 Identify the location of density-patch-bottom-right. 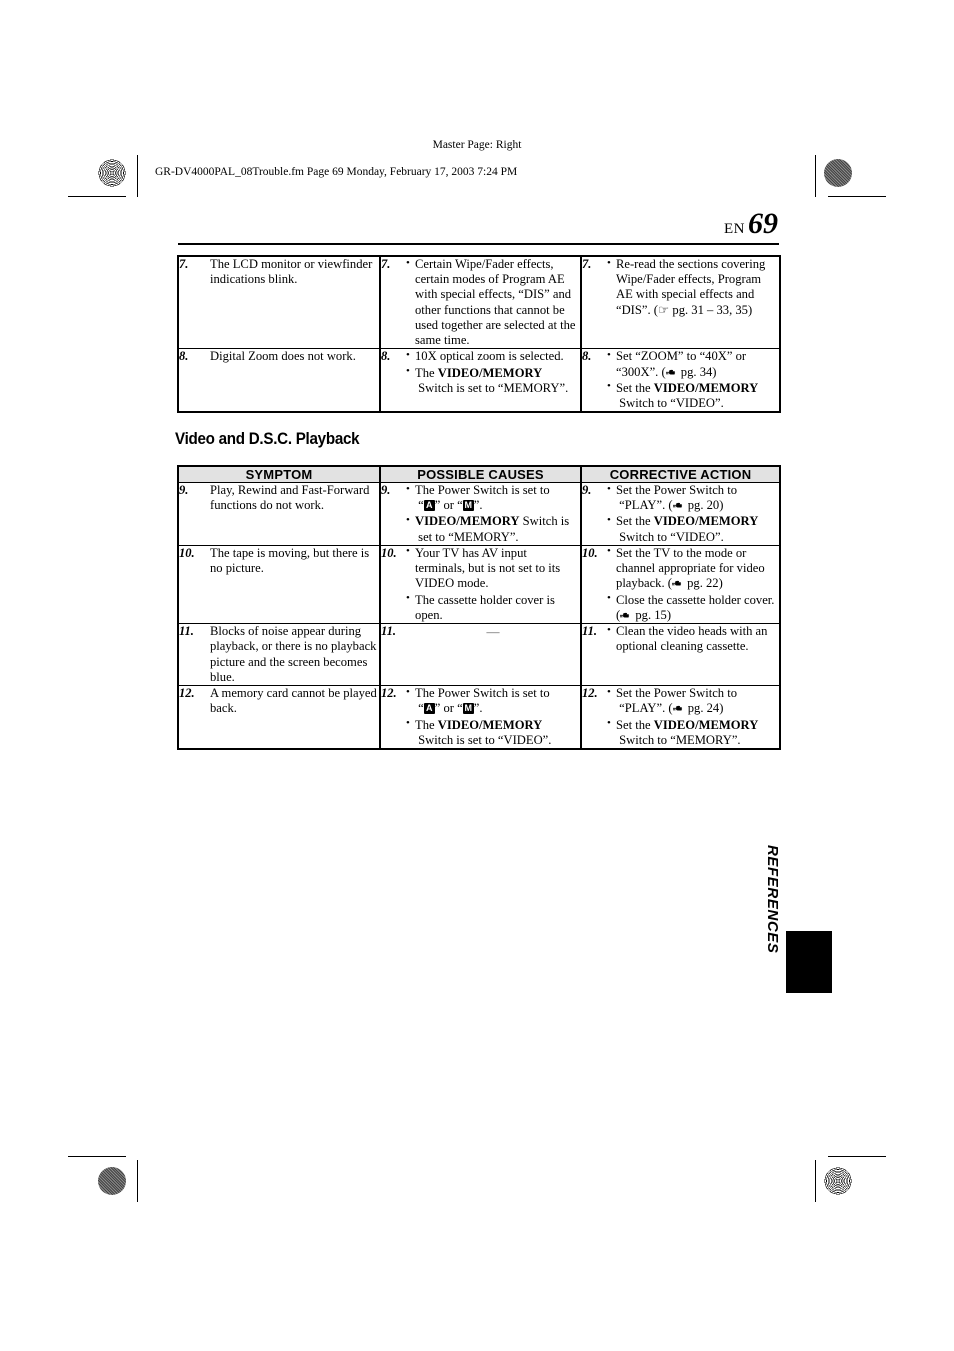
(838, 1181).